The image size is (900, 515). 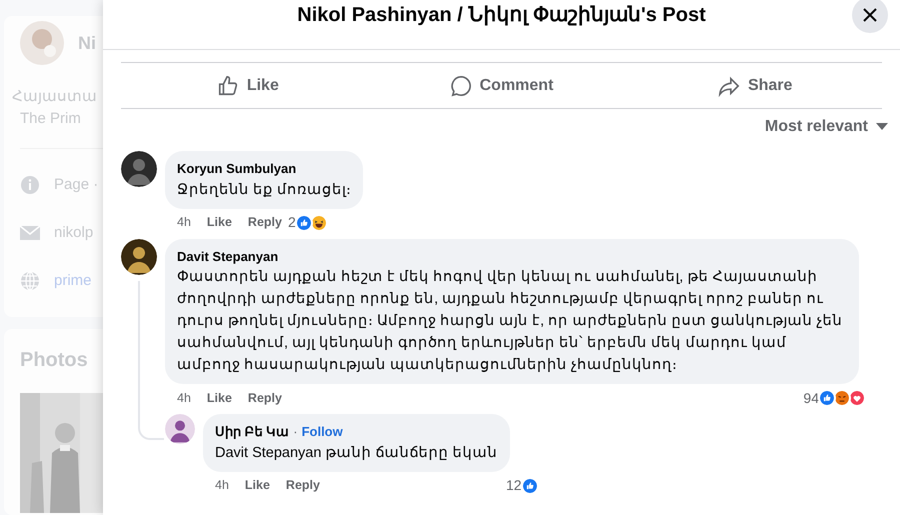 What do you see at coordinates (227, 85) in the screenshot?
I see `thumbs-up-icon` at bounding box center [227, 85].